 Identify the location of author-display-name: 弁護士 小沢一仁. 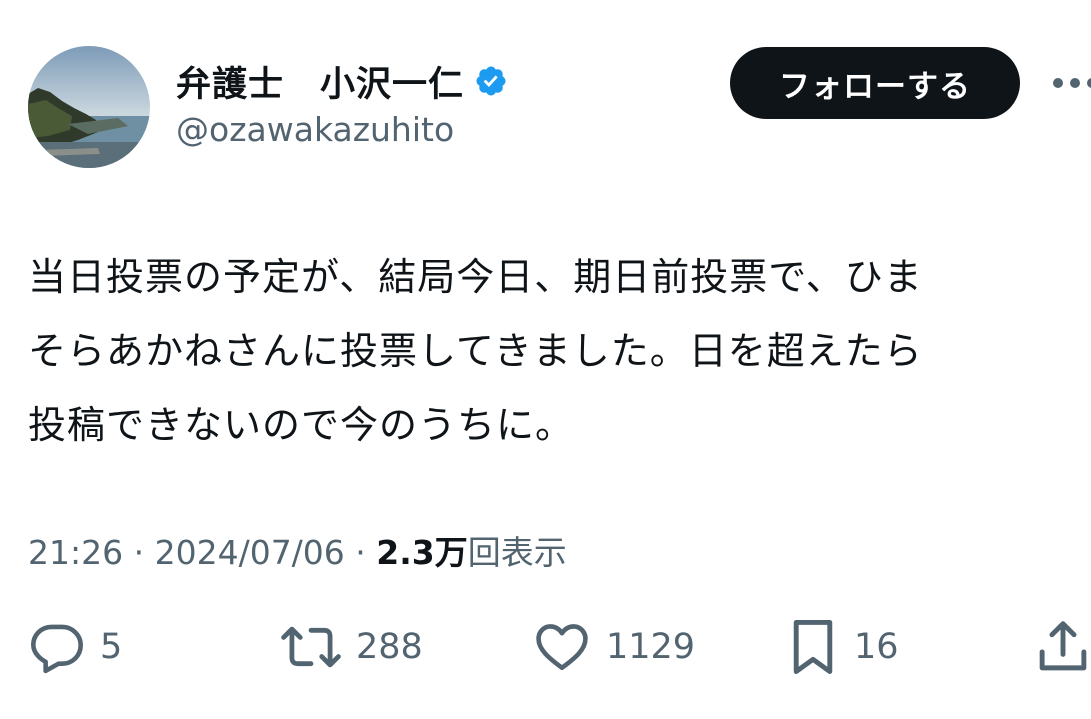
(320, 81).